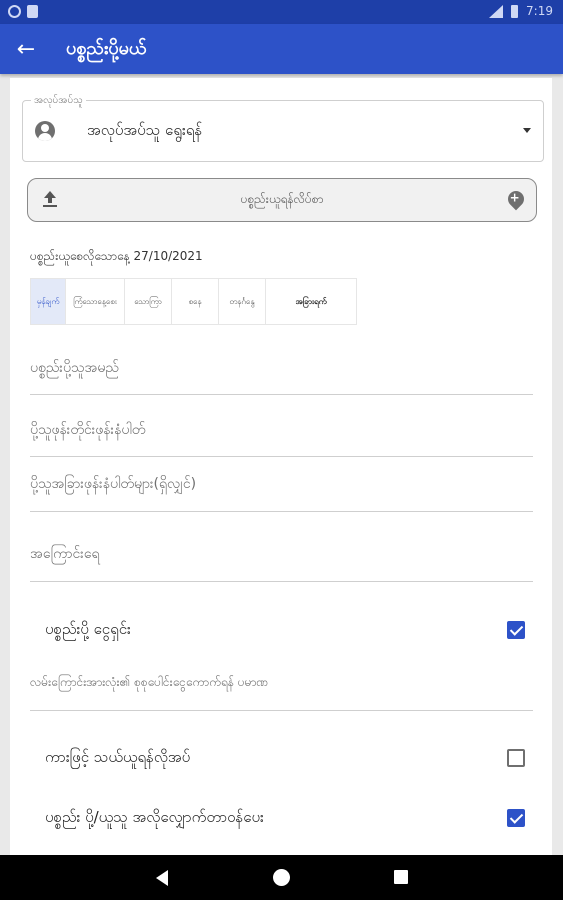 The image size is (563, 900). What do you see at coordinates (527, 130) in the screenshot?
I see `dropdown-caret-icon` at bounding box center [527, 130].